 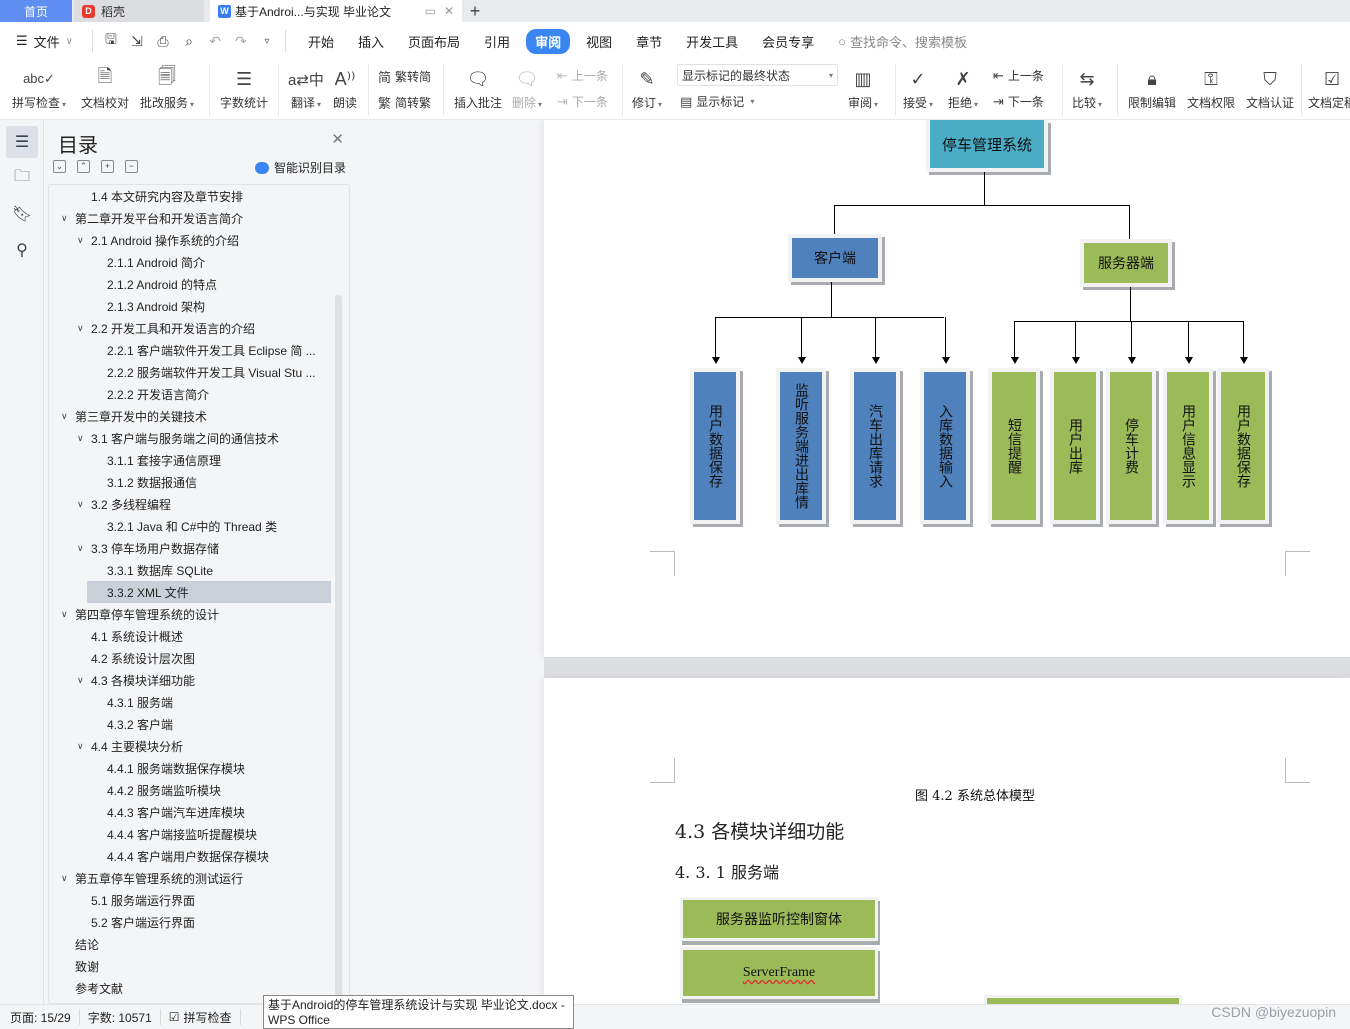 What do you see at coordinates (582, 75) in the screenshot?
I see `prev-comment-button: ⇤ 上一条` at bounding box center [582, 75].